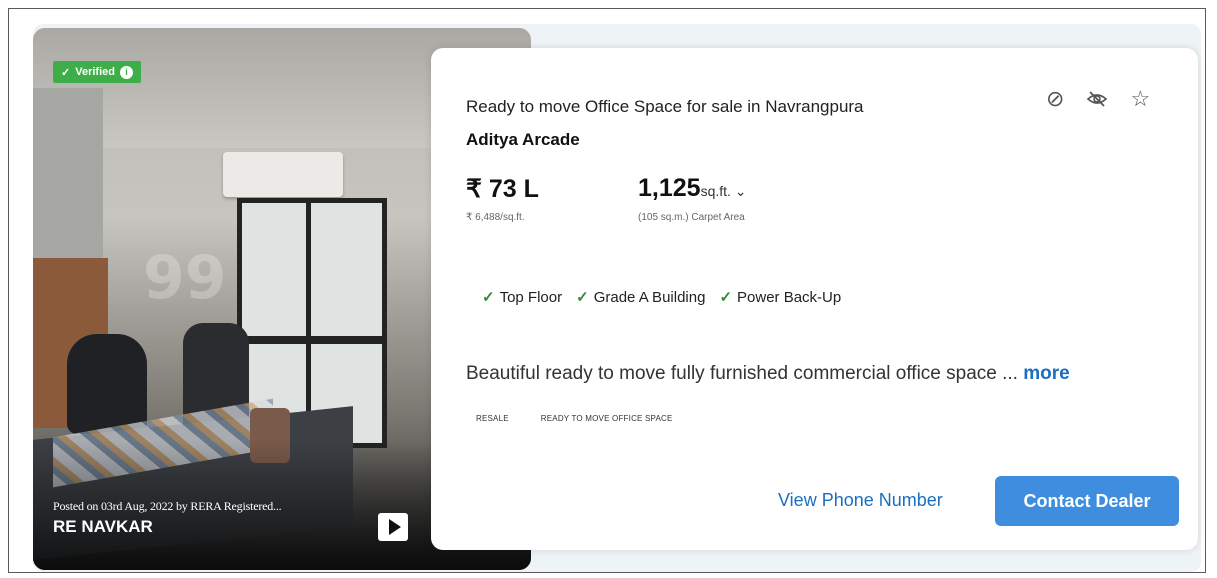  I want to click on feature-item: ✓ Top Floor, so click(522, 297).